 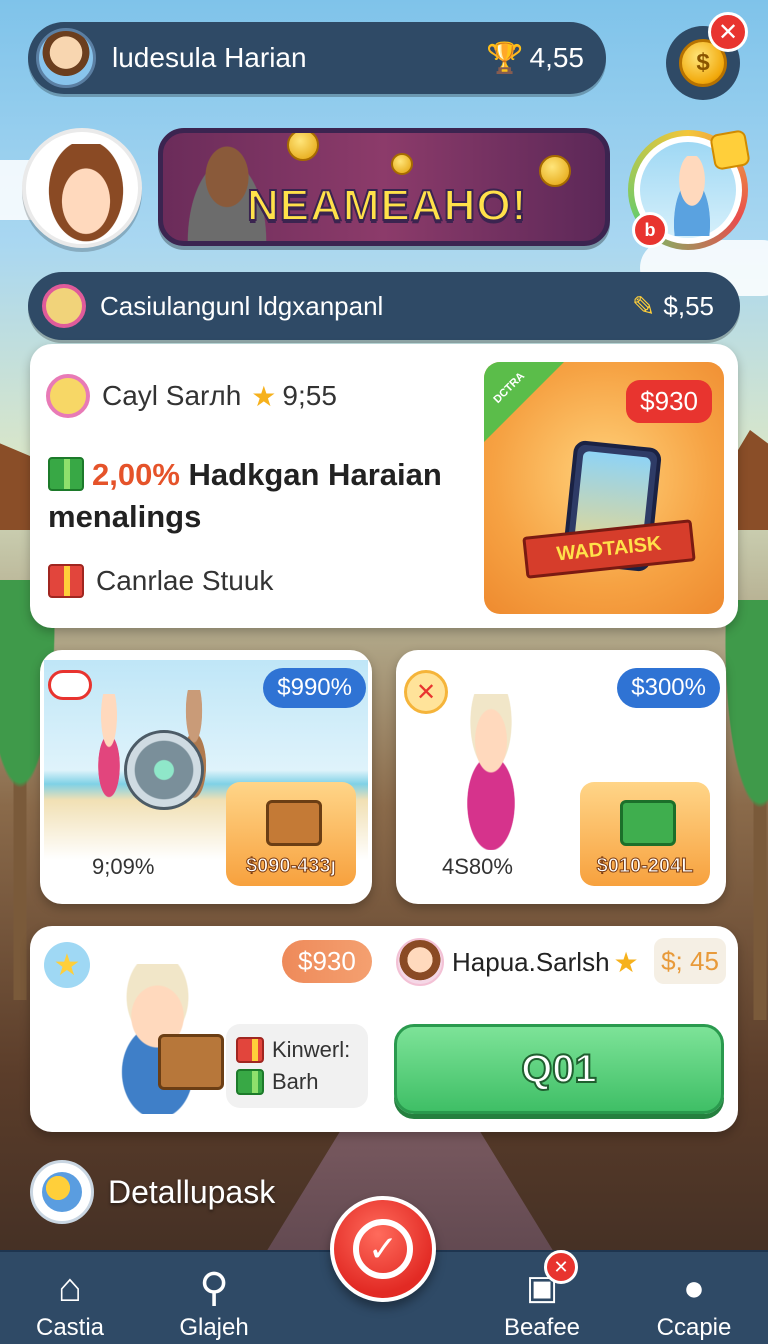 I want to click on discount-badge: $990%, so click(x=314, y=688).